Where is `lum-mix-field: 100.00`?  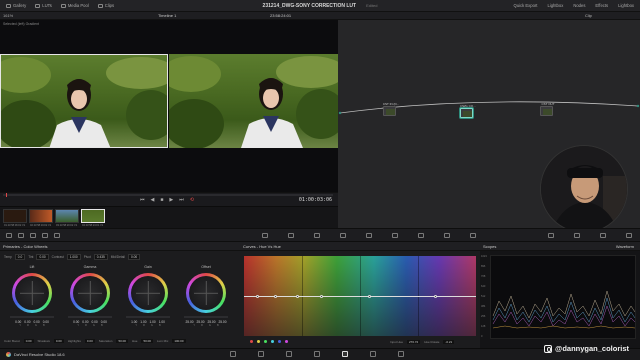 lum-mix-field: 100.00 is located at coordinates (179, 341).